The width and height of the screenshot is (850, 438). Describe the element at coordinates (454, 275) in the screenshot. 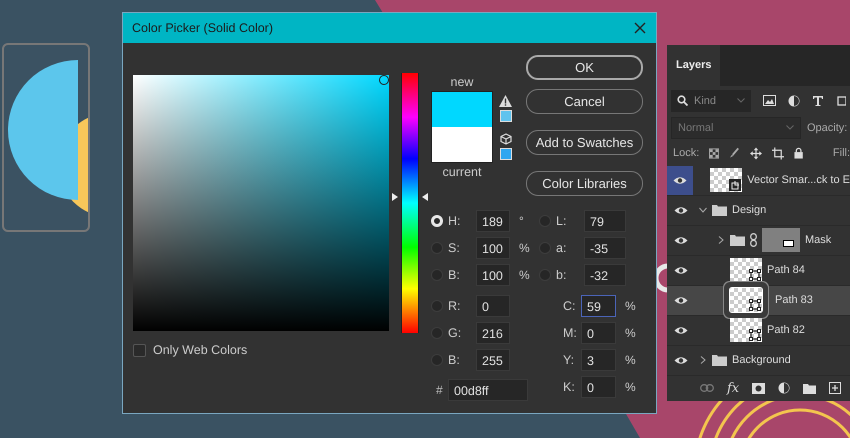

I see `field-label: B:` at that location.